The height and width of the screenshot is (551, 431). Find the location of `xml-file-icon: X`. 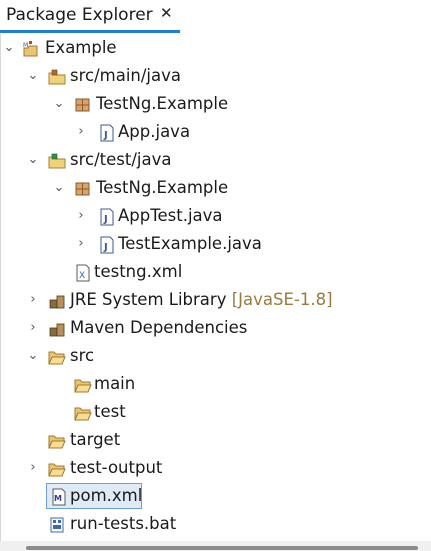

xml-file-icon: X is located at coordinates (83, 272).